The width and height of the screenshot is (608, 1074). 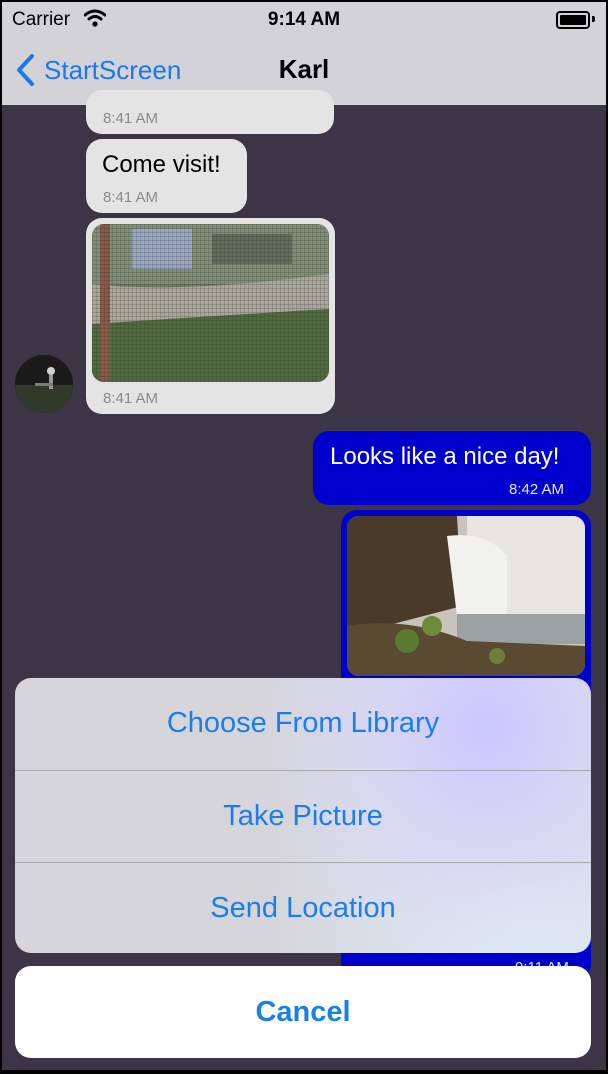 What do you see at coordinates (161, 164) in the screenshot?
I see `message-text: Come visit!` at bounding box center [161, 164].